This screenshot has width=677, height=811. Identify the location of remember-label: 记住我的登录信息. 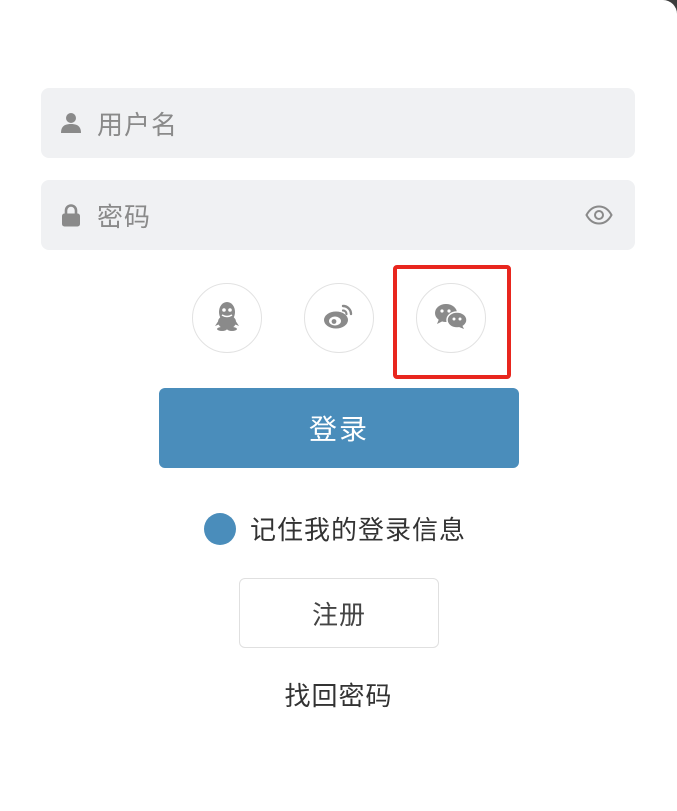
(358, 531).